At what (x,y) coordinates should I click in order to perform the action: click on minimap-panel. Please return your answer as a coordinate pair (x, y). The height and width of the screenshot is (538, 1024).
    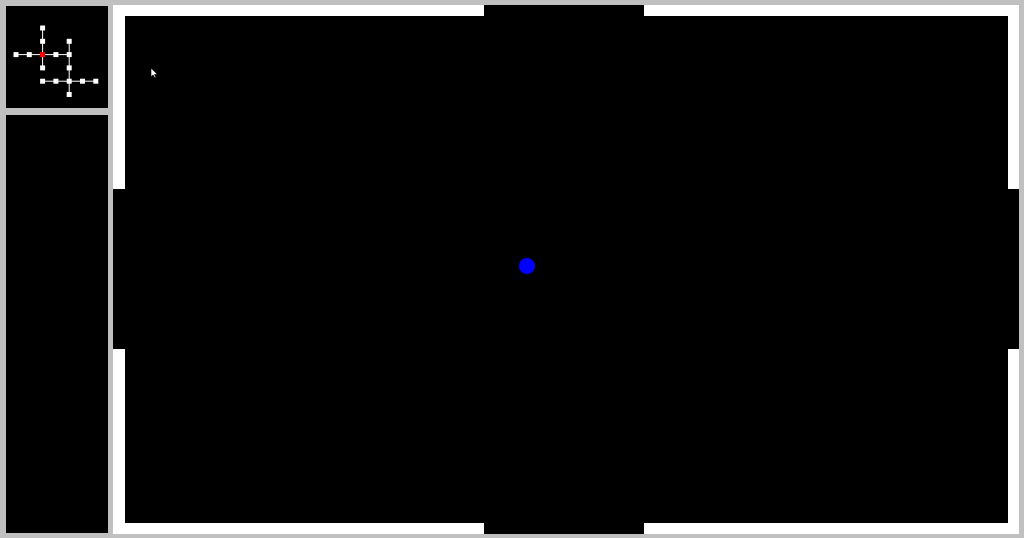
    Looking at the image, I should click on (57, 57).